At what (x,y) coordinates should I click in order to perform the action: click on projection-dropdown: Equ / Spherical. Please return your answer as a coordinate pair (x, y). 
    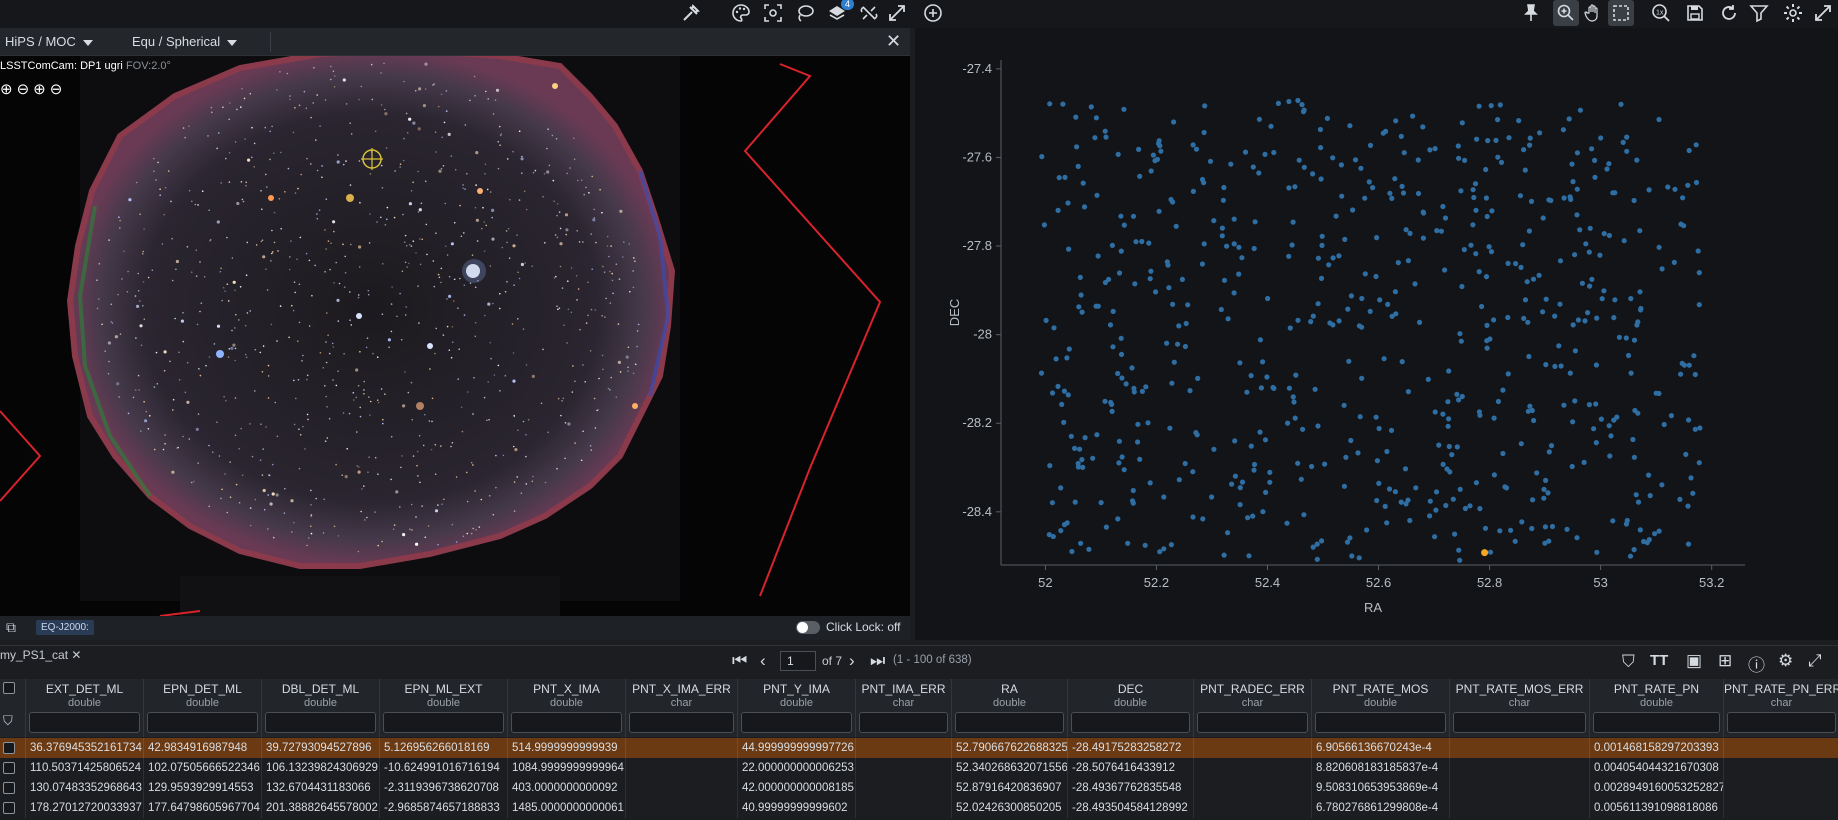
    Looking at the image, I should click on (185, 41).